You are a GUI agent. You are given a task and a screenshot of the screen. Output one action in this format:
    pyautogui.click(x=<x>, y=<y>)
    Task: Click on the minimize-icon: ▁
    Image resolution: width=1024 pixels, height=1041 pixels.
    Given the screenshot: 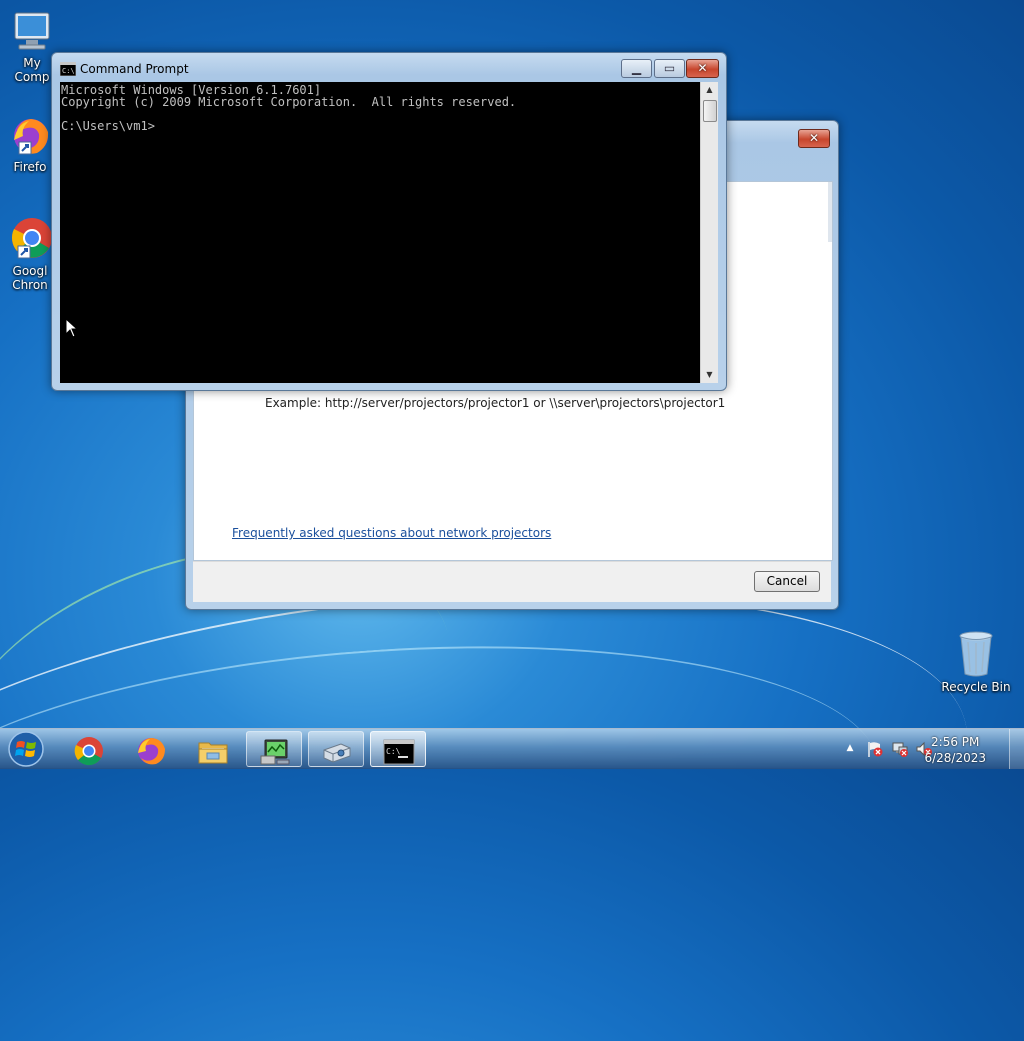 What is the action you would take?
    pyautogui.click(x=636, y=68)
    